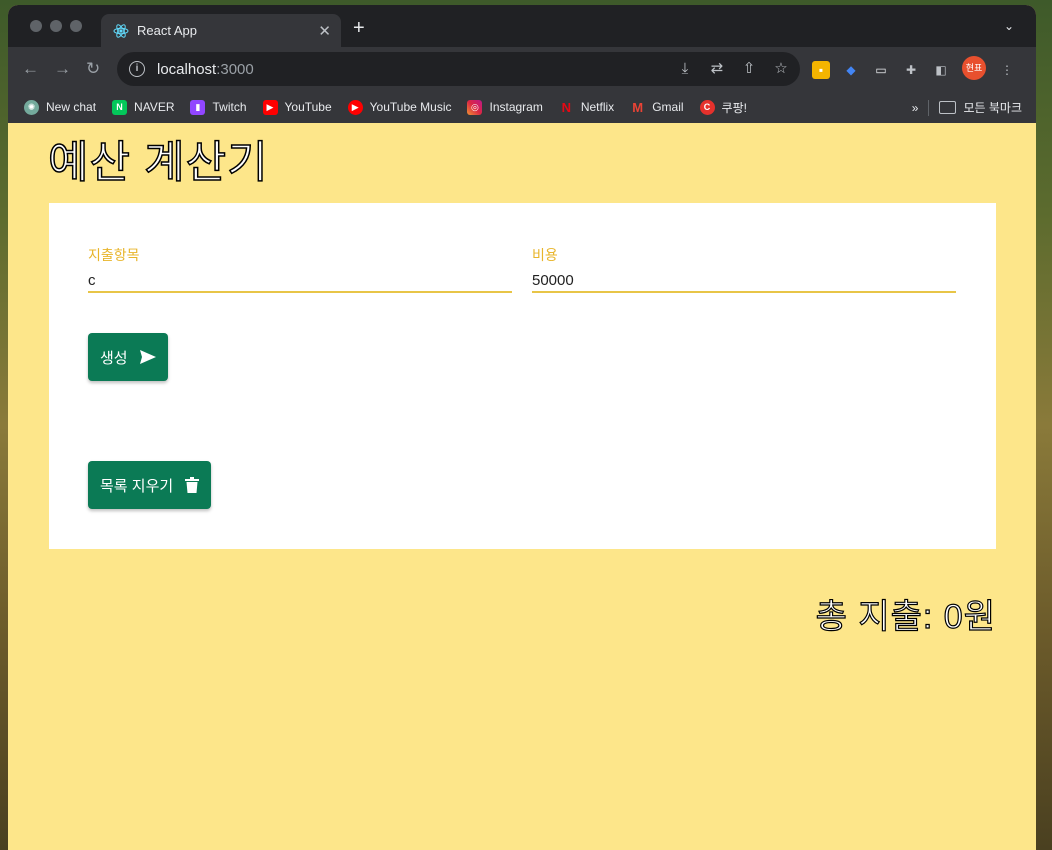 Image resolution: width=1052 pixels, height=850 pixels. Describe the element at coordinates (324, 31) in the screenshot. I see `close-tab-icon: ✕` at that location.